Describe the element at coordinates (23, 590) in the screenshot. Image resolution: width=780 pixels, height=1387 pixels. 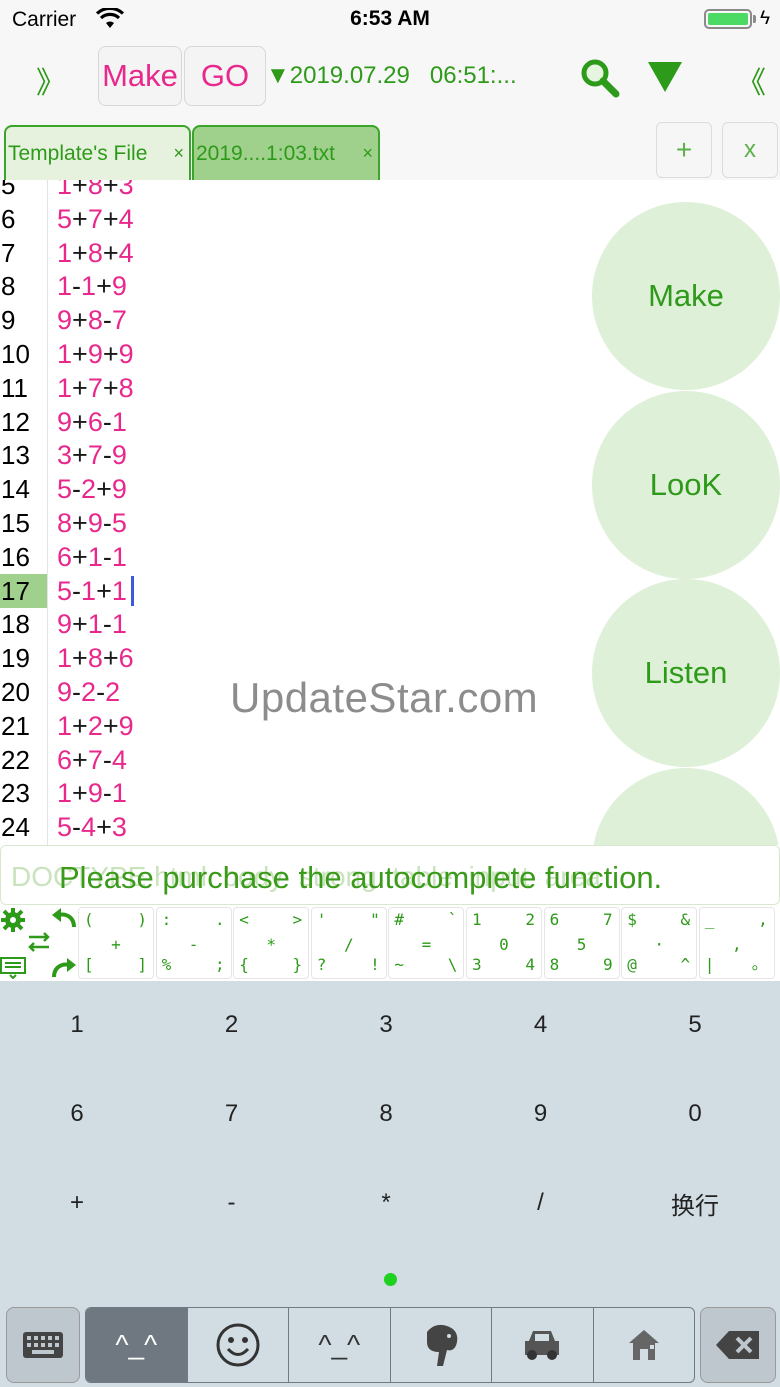
I see `line-number: 17` at that location.